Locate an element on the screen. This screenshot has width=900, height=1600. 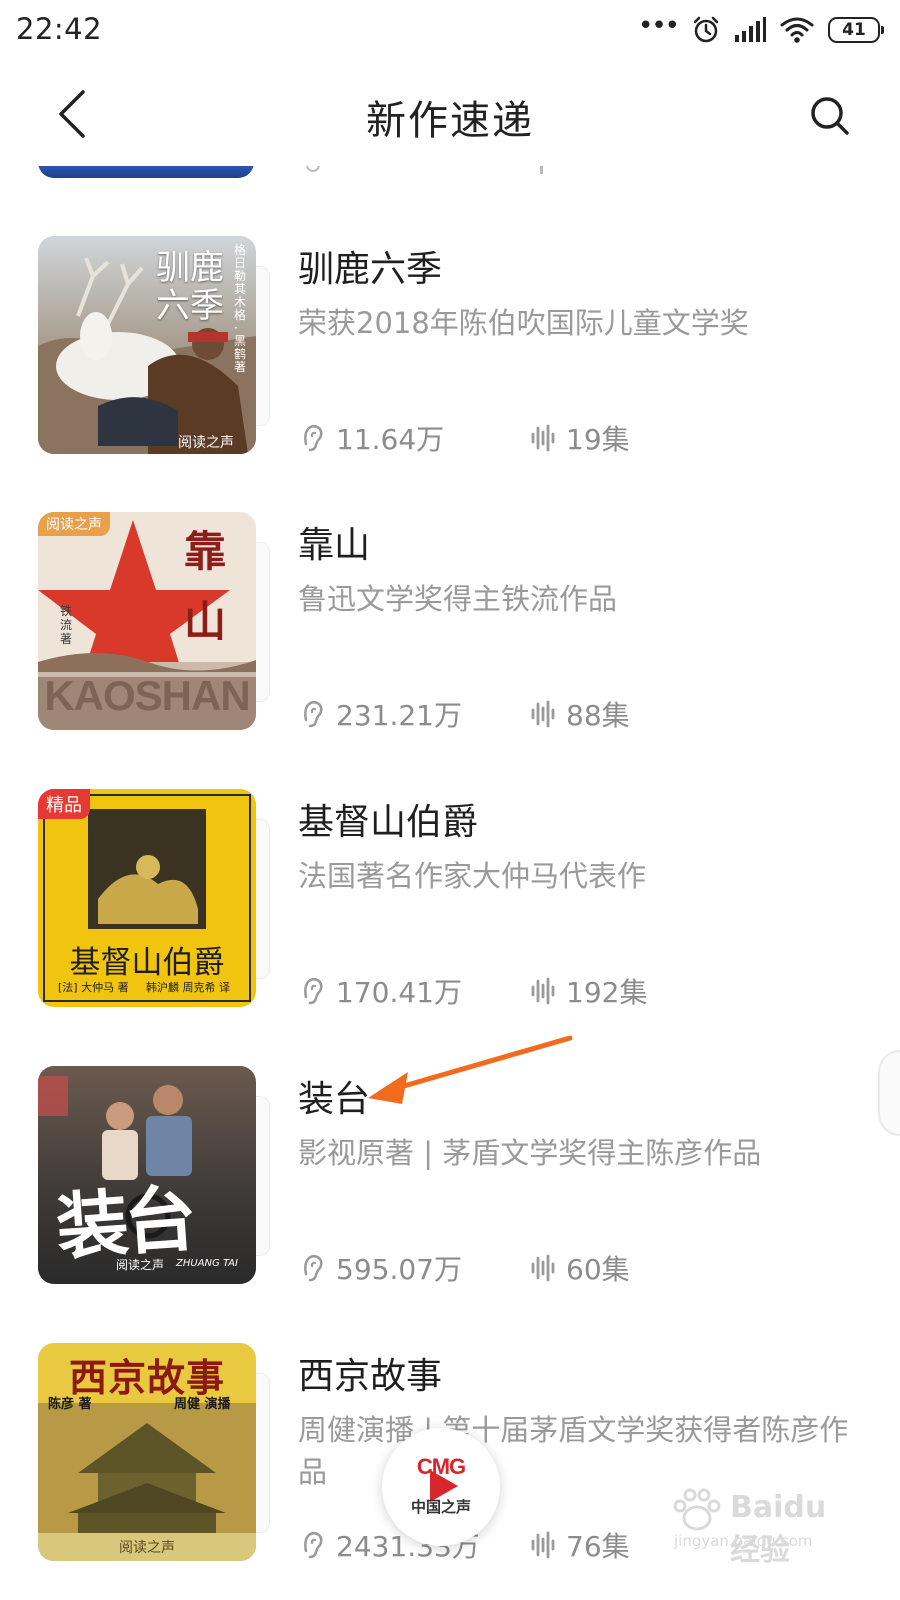
book-cover: 驯鹿 六季 格日勒其木格·黑鹤 著 阅读之声 is located at coordinates (154, 345).